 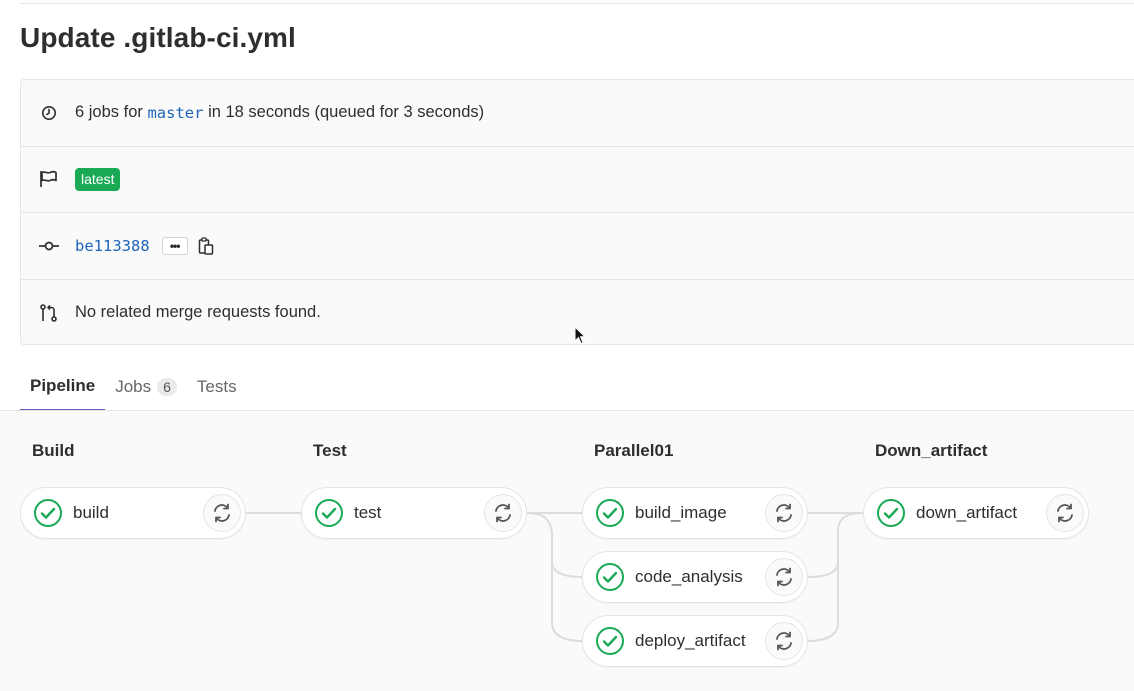 I want to click on latest-badge: latest, so click(x=98, y=179).